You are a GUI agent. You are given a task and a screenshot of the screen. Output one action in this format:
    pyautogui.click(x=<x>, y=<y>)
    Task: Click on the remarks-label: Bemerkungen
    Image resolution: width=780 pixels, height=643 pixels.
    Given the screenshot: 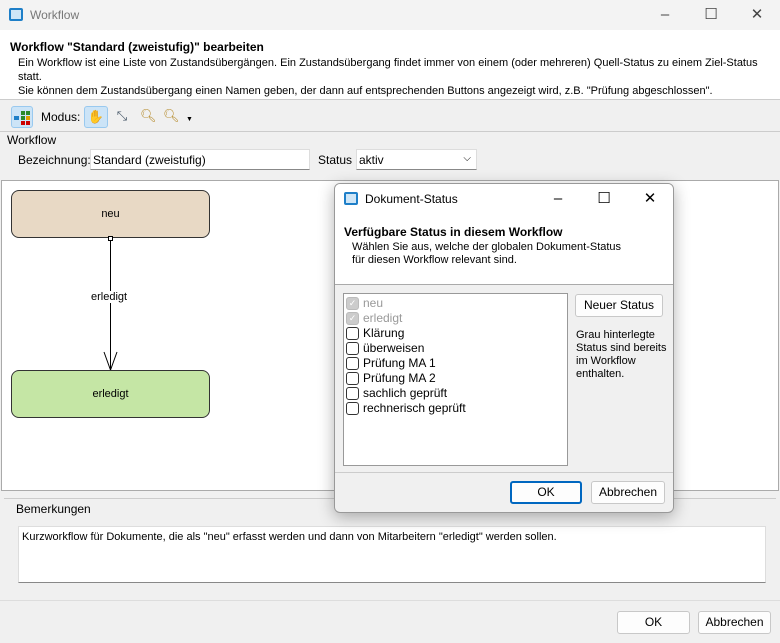 What is the action you would take?
    pyautogui.click(x=53, y=509)
    